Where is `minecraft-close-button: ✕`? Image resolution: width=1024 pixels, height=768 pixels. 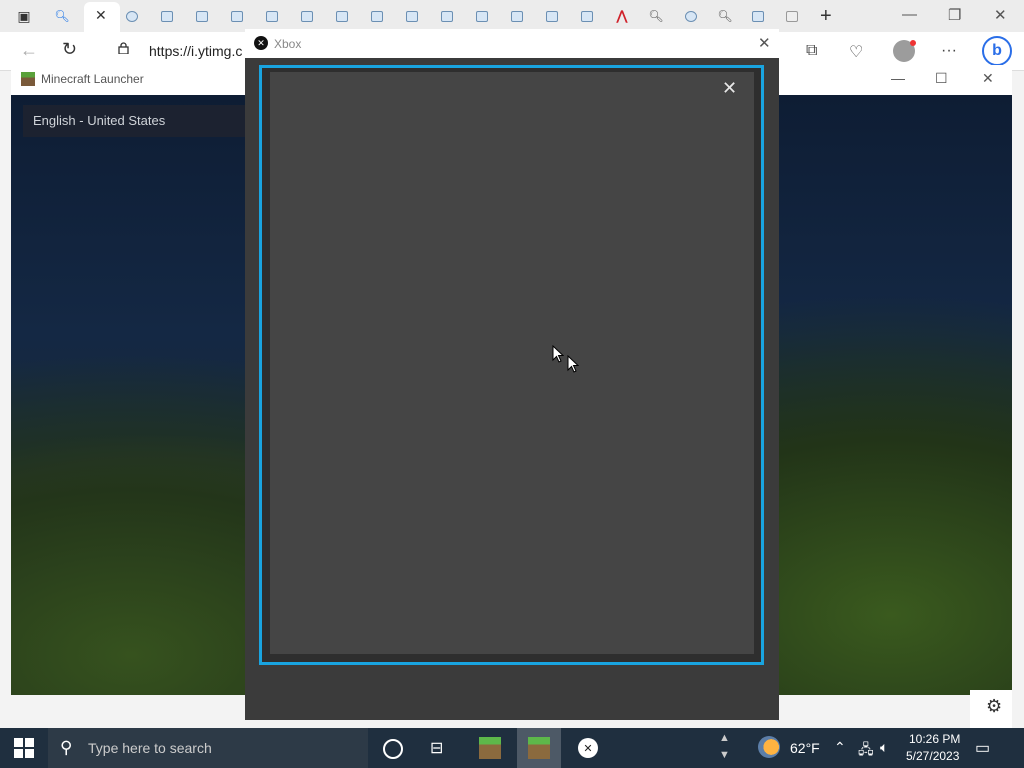
minecraft-close-button: ✕ is located at coordinates (988, 78).